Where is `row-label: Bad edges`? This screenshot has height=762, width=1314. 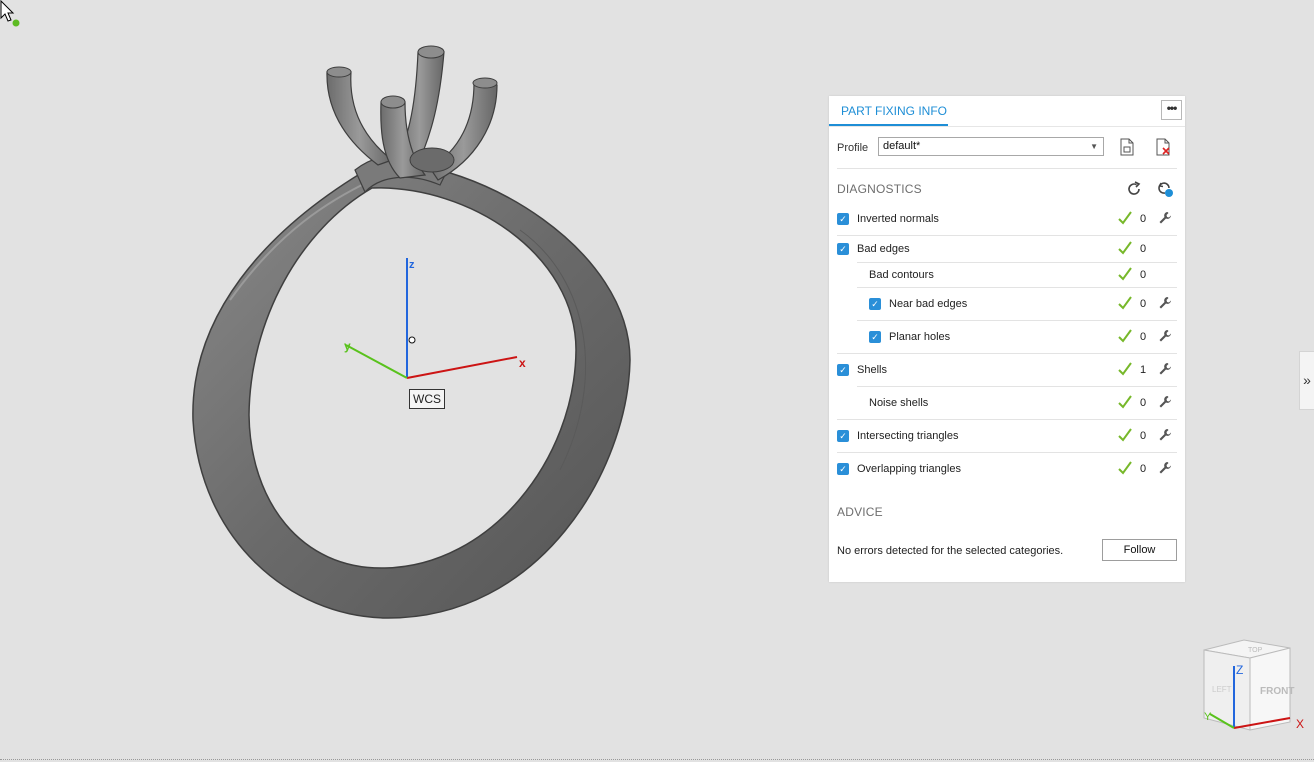 row-label: Bad edges is located at coordinates (883, 249).